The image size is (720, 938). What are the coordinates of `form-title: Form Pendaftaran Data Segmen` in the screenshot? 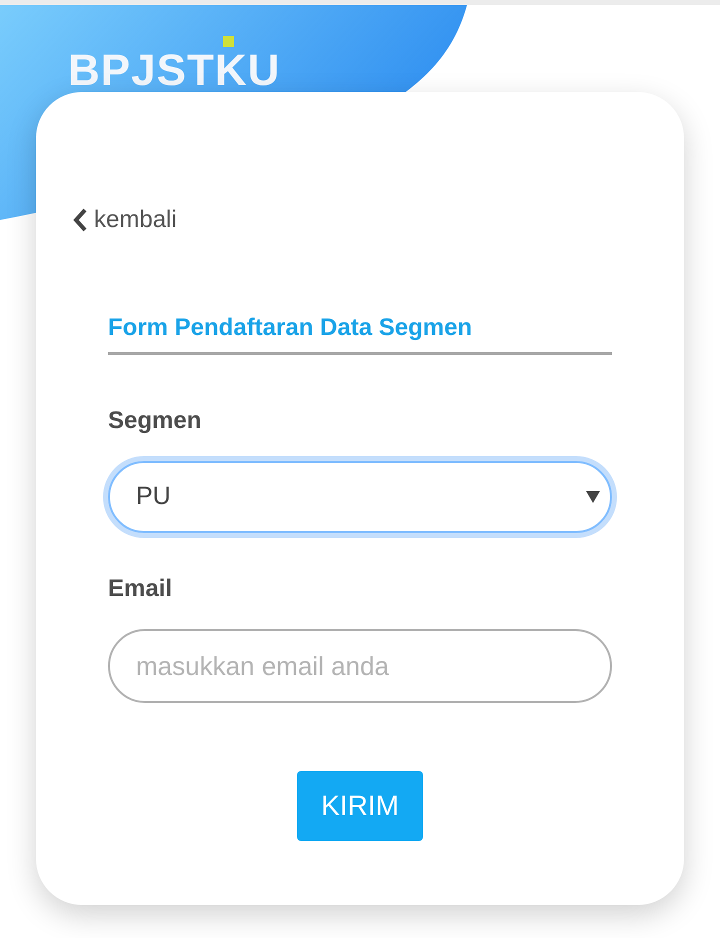 It's located at (360, 332).